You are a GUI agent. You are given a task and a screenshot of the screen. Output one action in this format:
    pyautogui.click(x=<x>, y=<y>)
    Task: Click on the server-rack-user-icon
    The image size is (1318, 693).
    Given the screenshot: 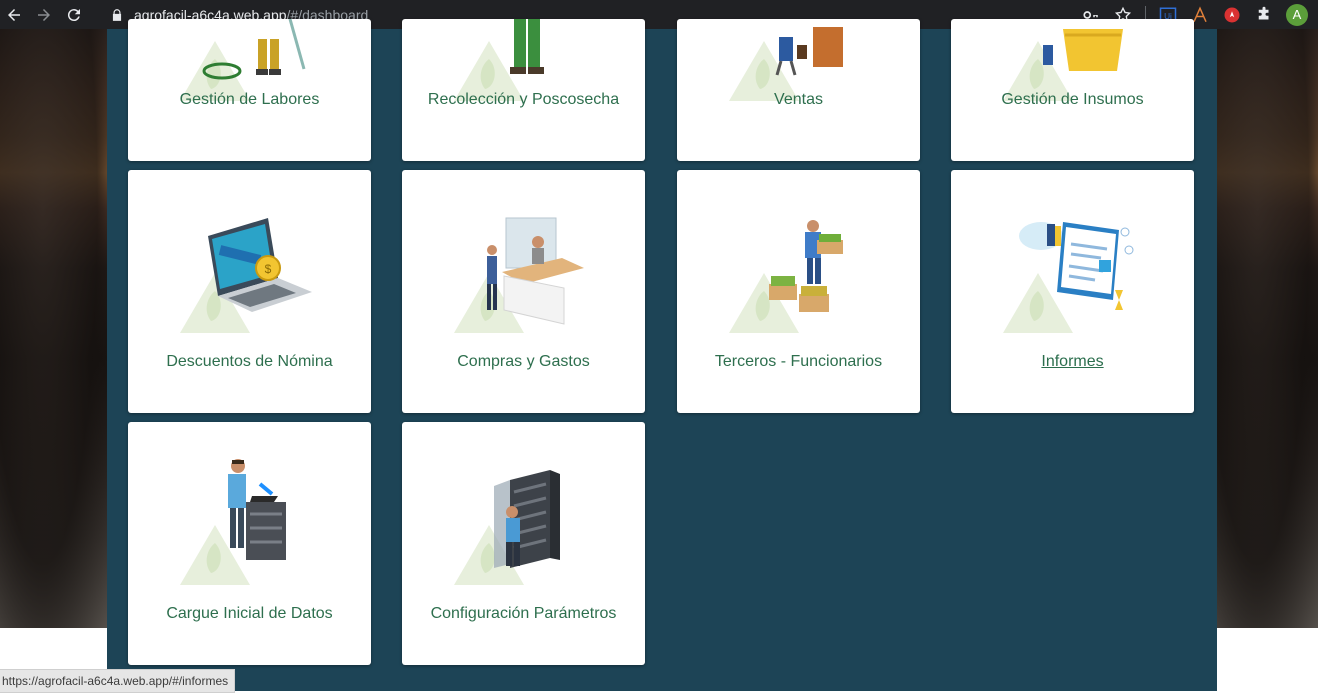 What is the action you would take?
    pyautogui.click(x=256, y=509)
    